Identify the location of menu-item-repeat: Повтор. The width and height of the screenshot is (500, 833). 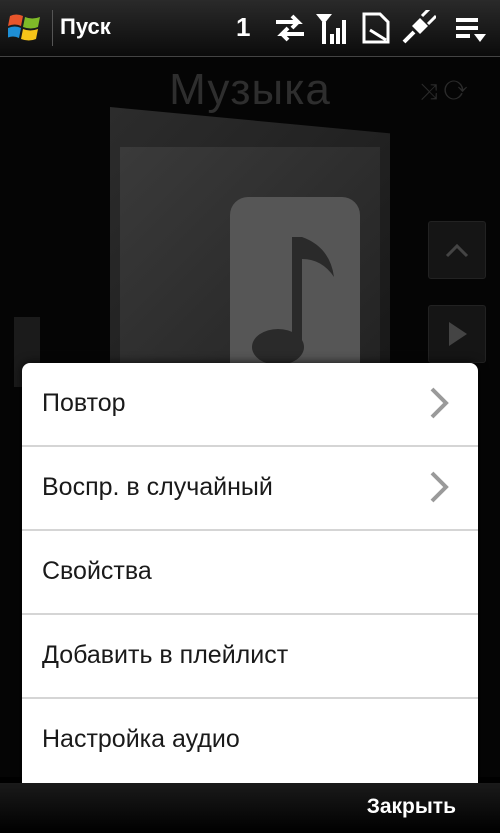
(250, 405).